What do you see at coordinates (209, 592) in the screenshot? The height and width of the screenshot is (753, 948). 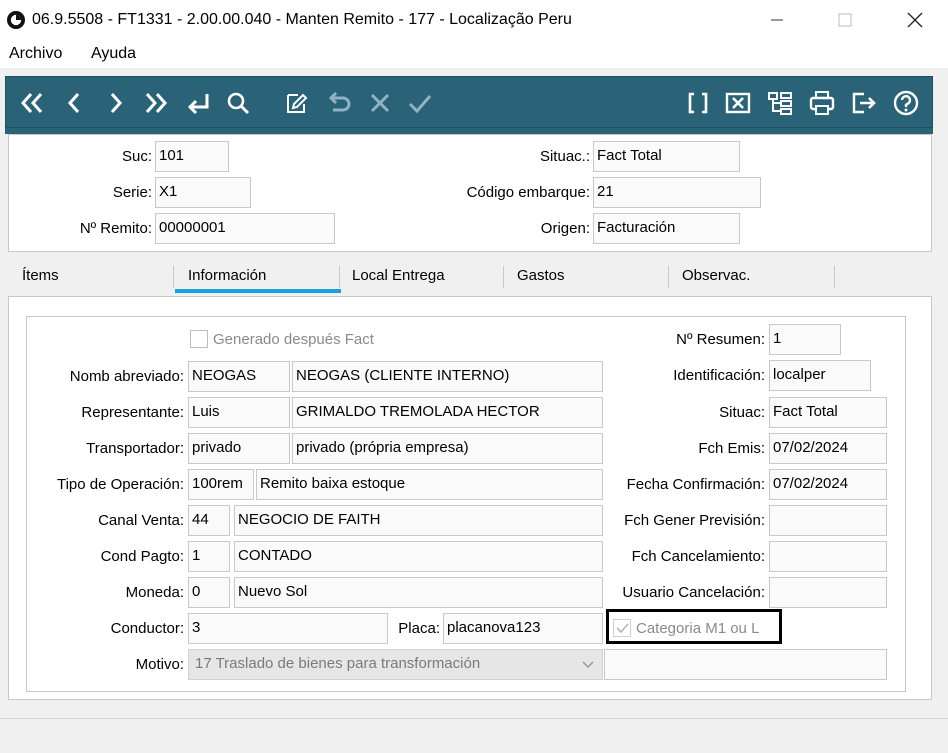 I see `moneda-code-field: 0` at bounding box center [209, 592].